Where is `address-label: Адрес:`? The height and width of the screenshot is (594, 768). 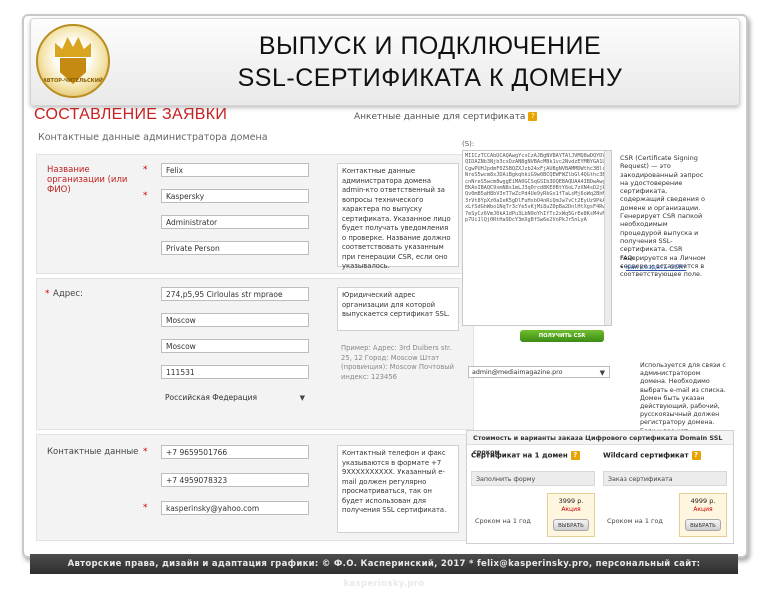 address-label: Адрес: is located at coordinates (68, 294).